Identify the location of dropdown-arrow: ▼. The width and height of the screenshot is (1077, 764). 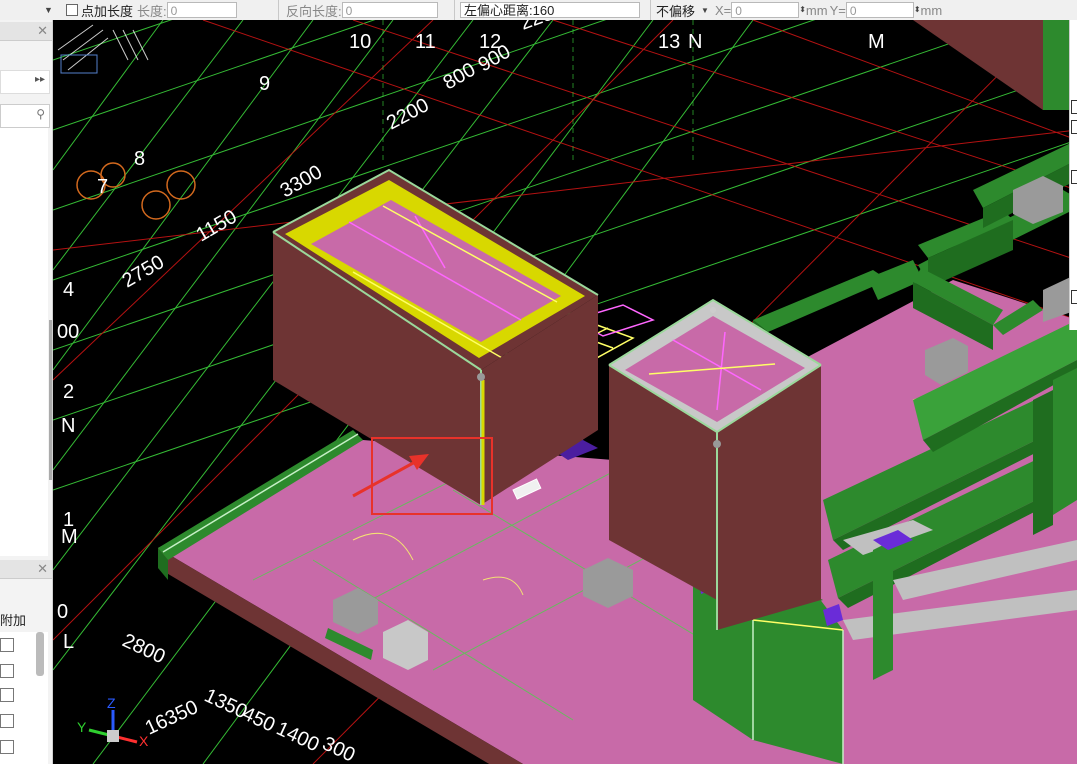
(48, 10).